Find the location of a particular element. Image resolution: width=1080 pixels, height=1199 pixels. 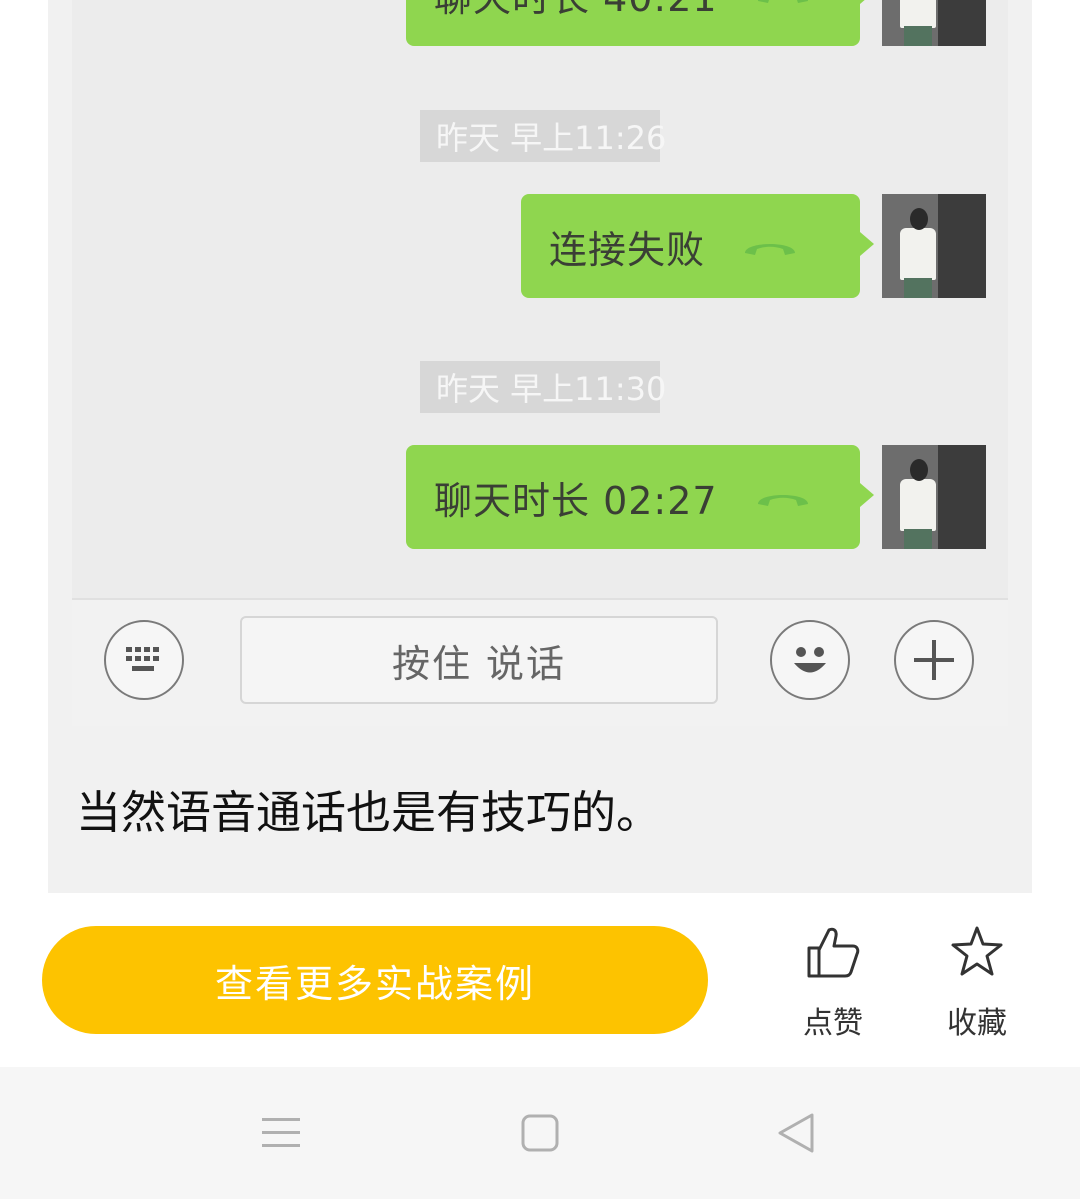

like-label: 点赞 is located at coordinates (833, 1023).